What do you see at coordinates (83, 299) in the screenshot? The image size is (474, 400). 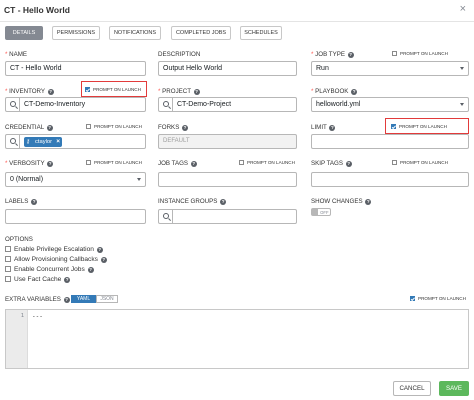 I see `yaml-toggle-button: YAML` at bounding box center [83, 299].